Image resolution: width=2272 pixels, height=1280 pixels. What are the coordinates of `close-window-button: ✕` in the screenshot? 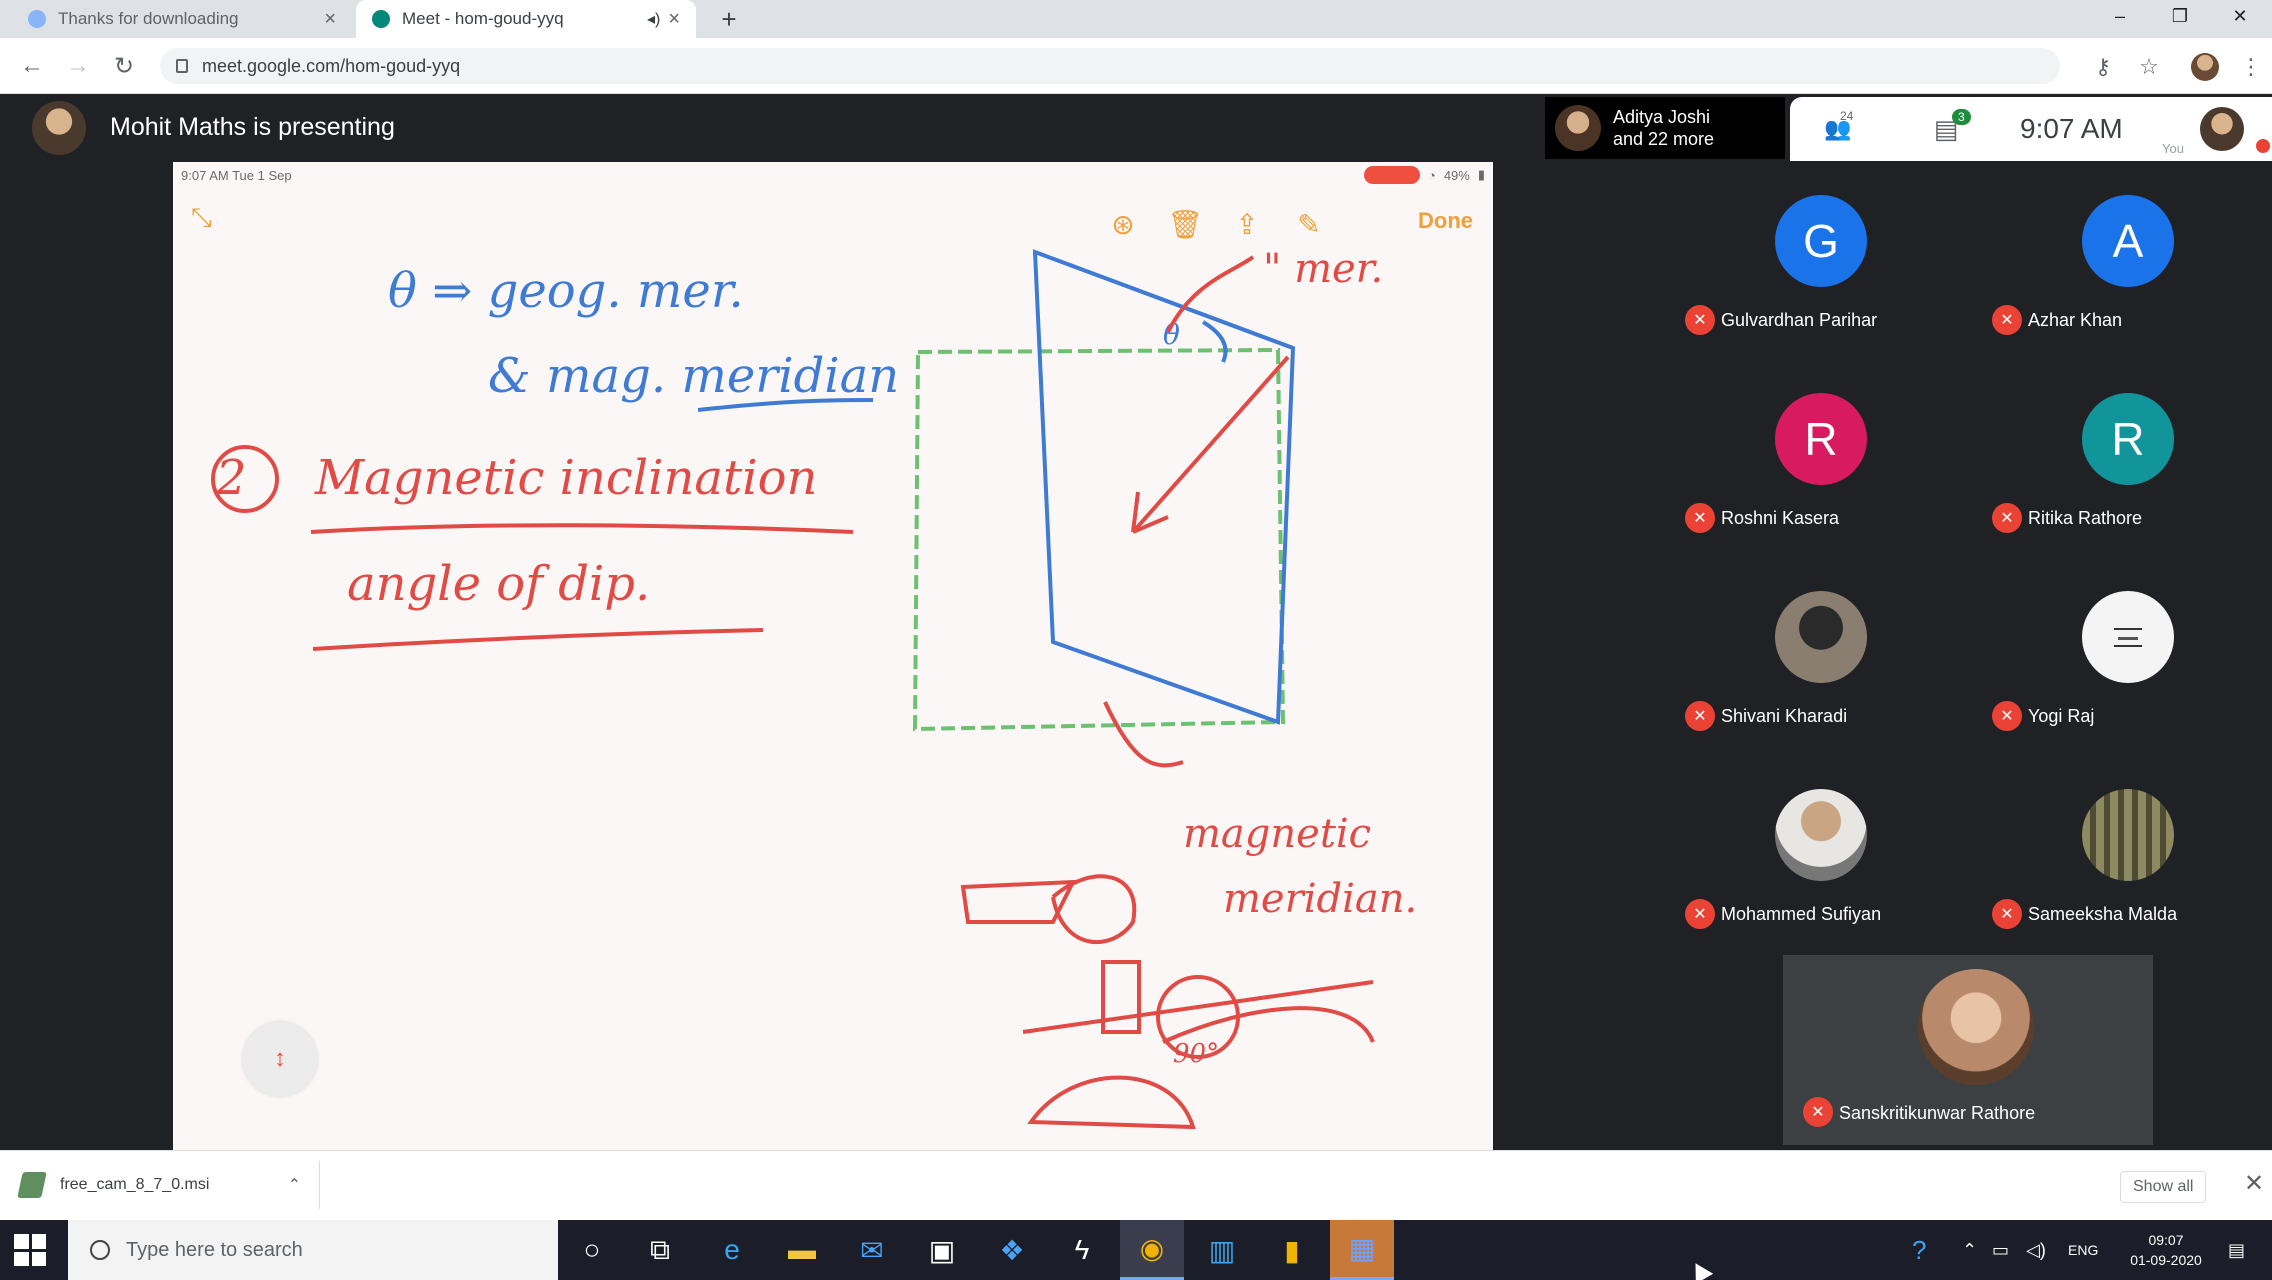 It's located at (2240, 16).